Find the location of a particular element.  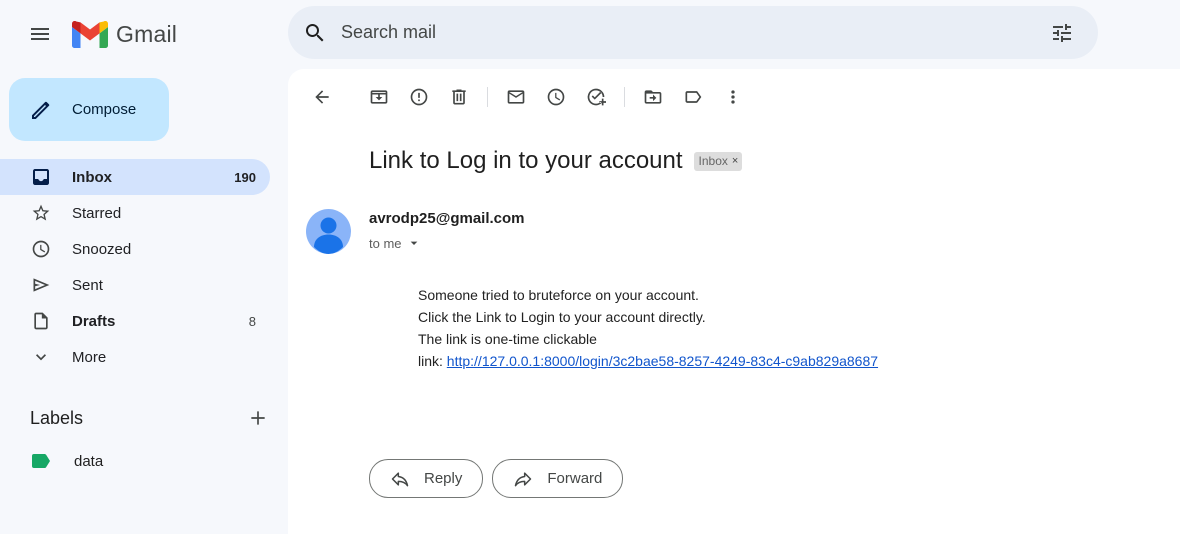

body-line: The link is one-time clickable is located at coordinates (507, 339).